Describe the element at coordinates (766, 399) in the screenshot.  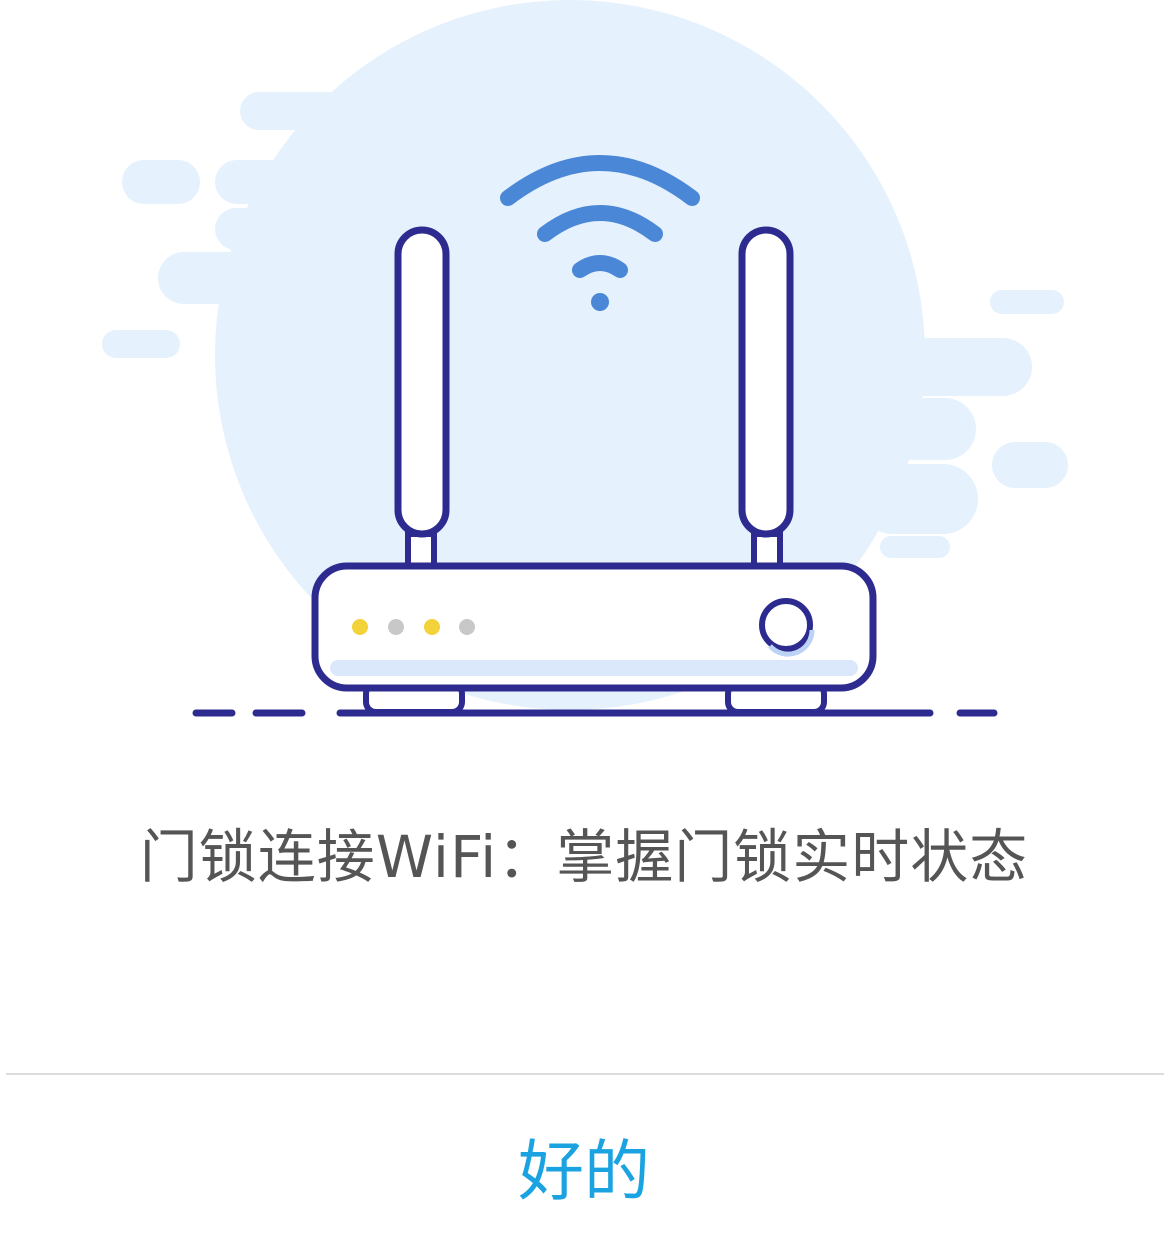
I see `right-antenna` at that location.